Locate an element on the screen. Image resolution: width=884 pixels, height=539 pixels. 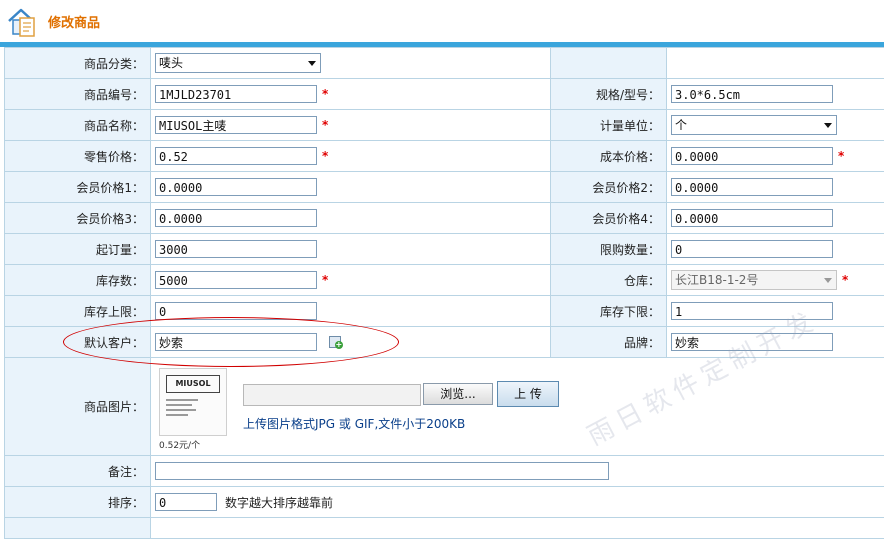
member-price3-label: 会员价格3： is located at coordinates (78, 218).